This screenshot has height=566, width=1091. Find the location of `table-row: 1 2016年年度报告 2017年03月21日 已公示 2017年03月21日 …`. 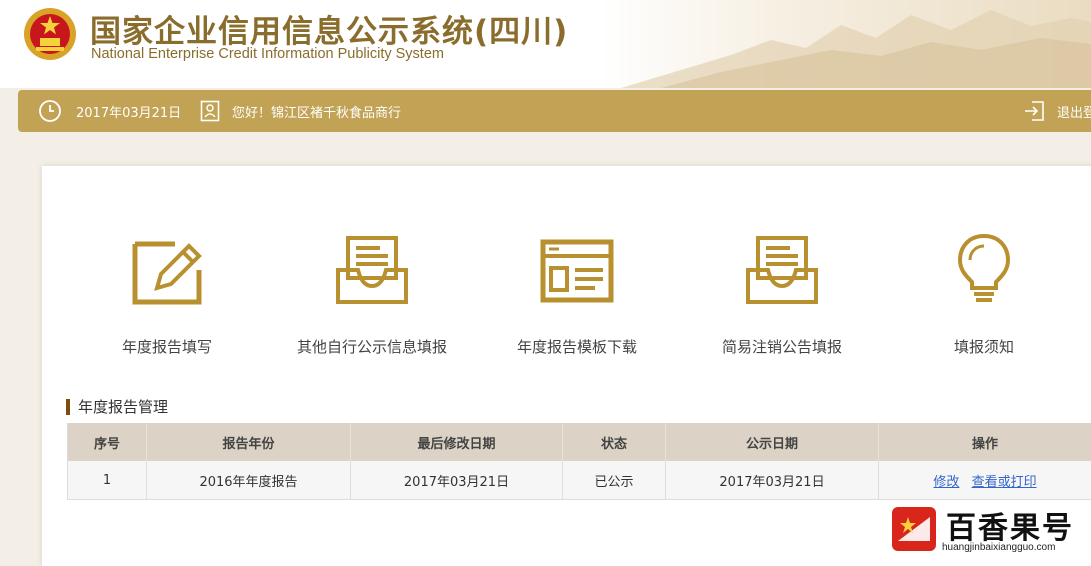

table-row: 1 2016年年度报告 2017年03月21日 已公示 2017年03月21日 … is located at coordinates (579, 480).